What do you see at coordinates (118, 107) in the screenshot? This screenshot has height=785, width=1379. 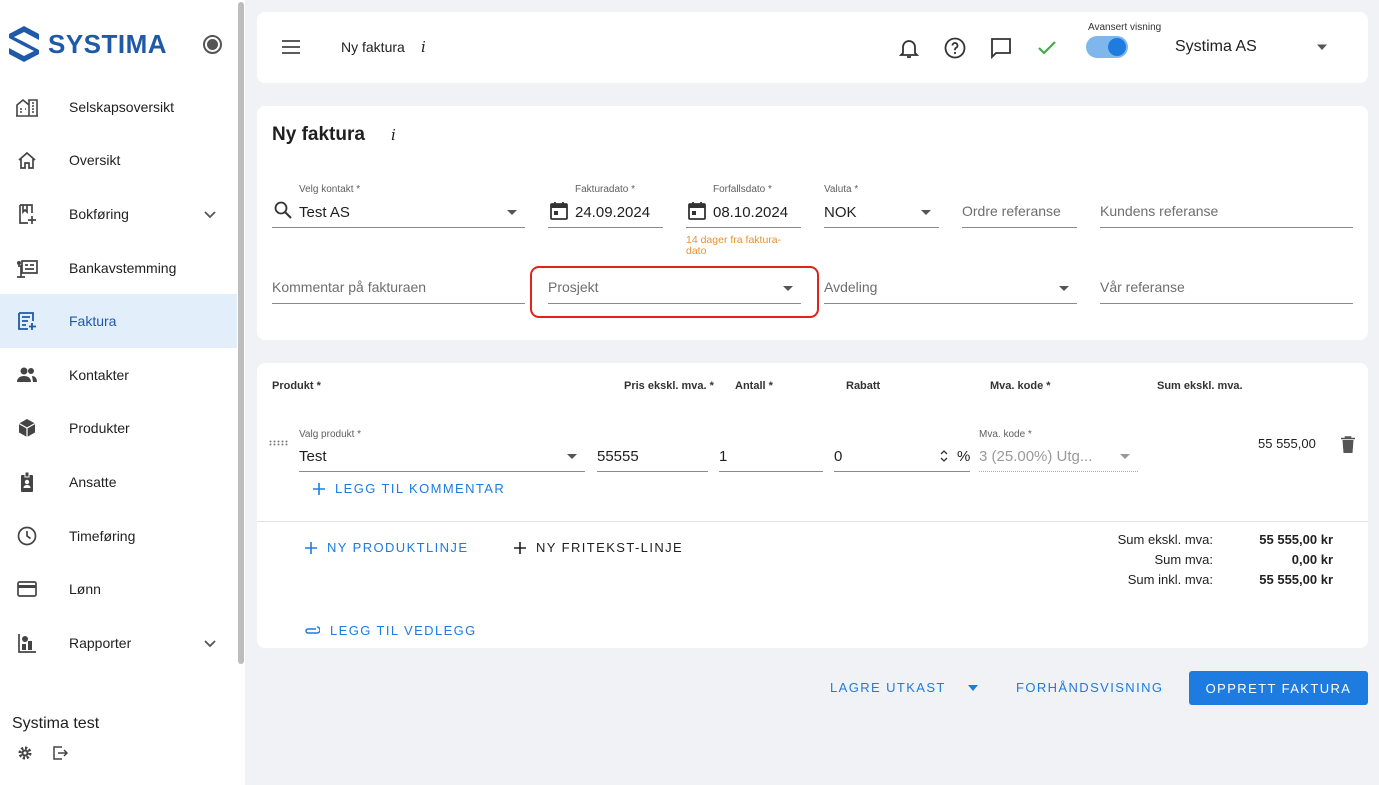 I see `sidebar-item-selskapsoversikt: Selskapsoversikt` at bounding box center [118, 107].